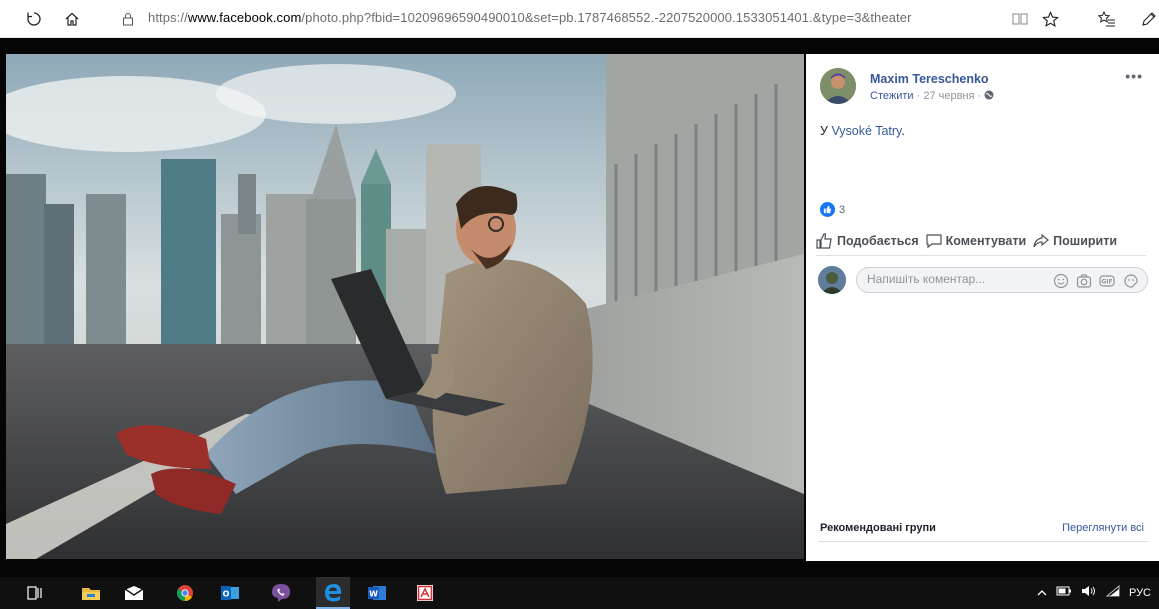  What do you see at coordinates (986, 240) in the screenshot?
I see `comment-label: Коментувати` at bounding box center [986, 240].